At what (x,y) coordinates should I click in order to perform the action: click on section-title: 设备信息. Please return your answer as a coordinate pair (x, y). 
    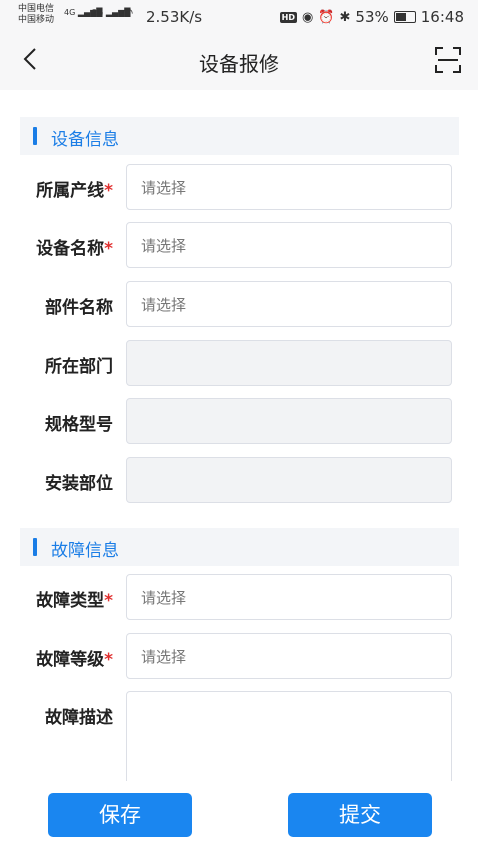
    Looking at the image, I should click on (85, 140).